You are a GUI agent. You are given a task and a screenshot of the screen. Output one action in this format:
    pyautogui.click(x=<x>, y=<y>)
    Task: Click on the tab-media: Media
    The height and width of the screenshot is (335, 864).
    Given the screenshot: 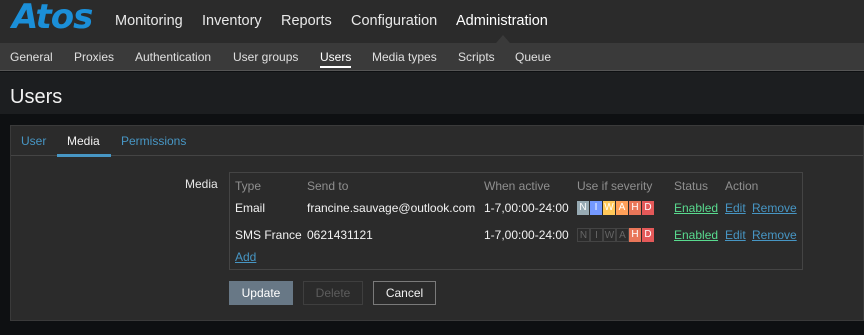 What is the action you would take?
    pyautogui.click(x=83, y=141)
    